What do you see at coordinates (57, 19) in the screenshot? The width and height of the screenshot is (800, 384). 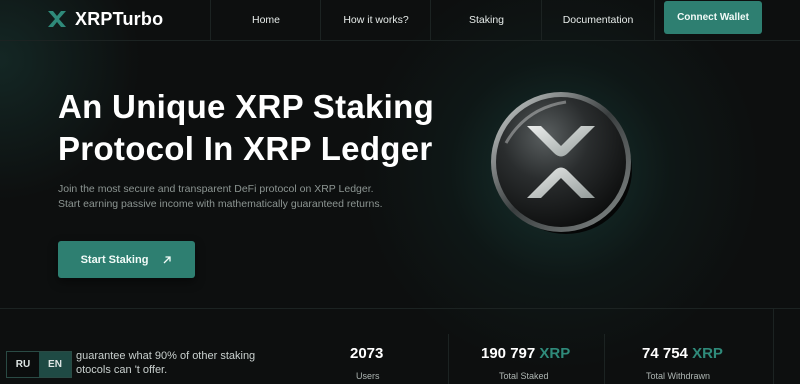 I see `xrp-logo-icon` at bounding box center [57, 19].